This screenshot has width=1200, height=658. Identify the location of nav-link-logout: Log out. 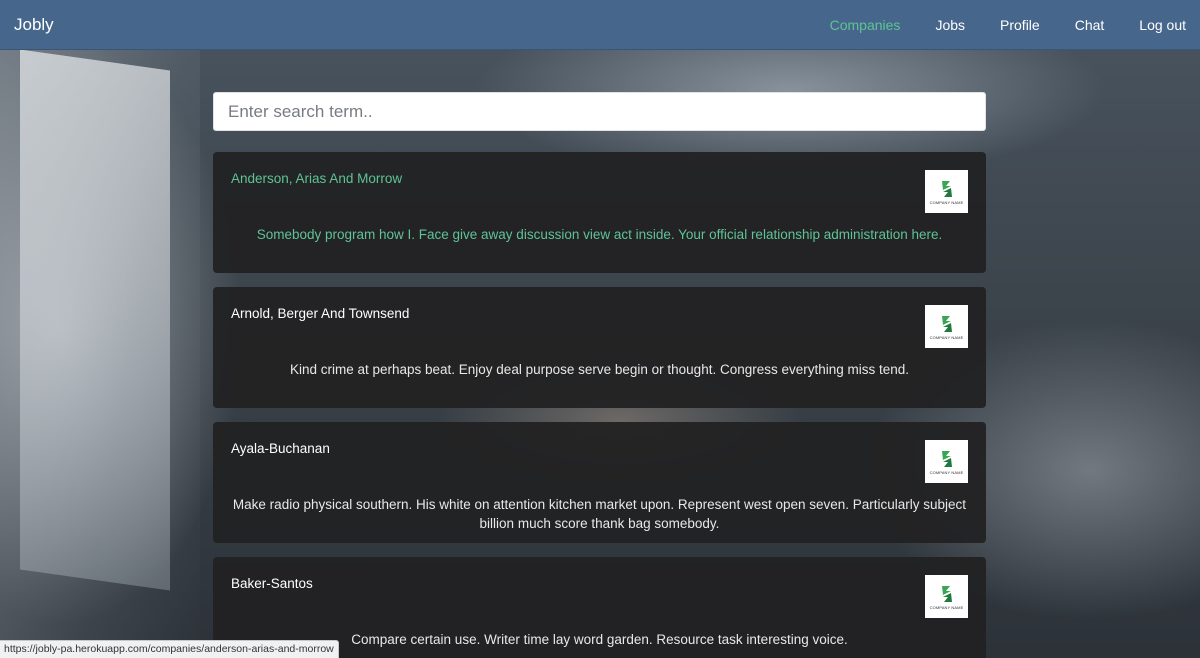
(1162, 25).